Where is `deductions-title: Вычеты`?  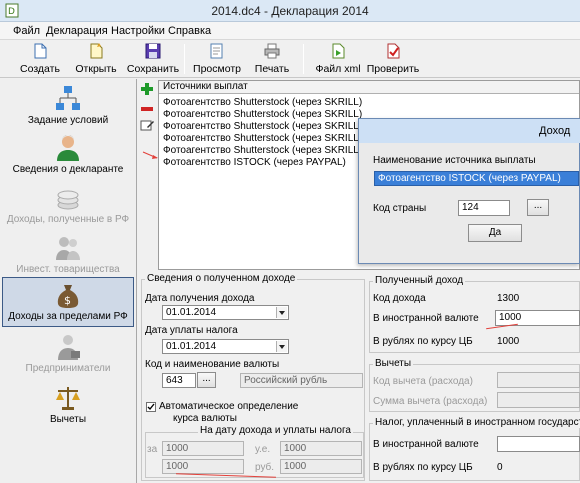 deductions-title: Вычеты is located at coordinates (393, 363).